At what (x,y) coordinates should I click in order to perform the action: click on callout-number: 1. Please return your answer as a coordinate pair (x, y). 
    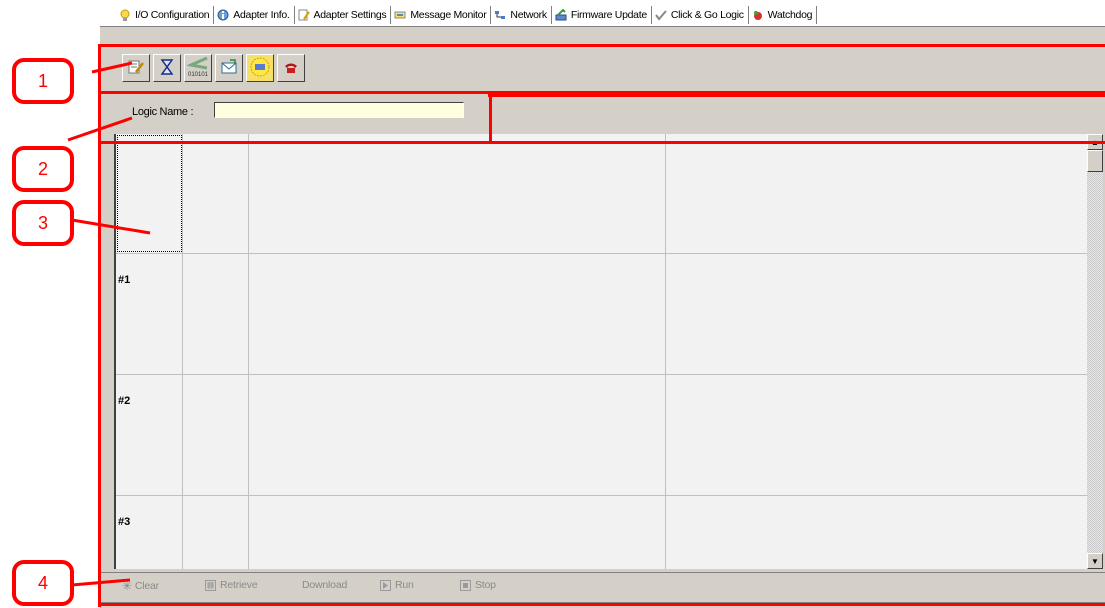
    Looking at the image, I should click on (42, 80).